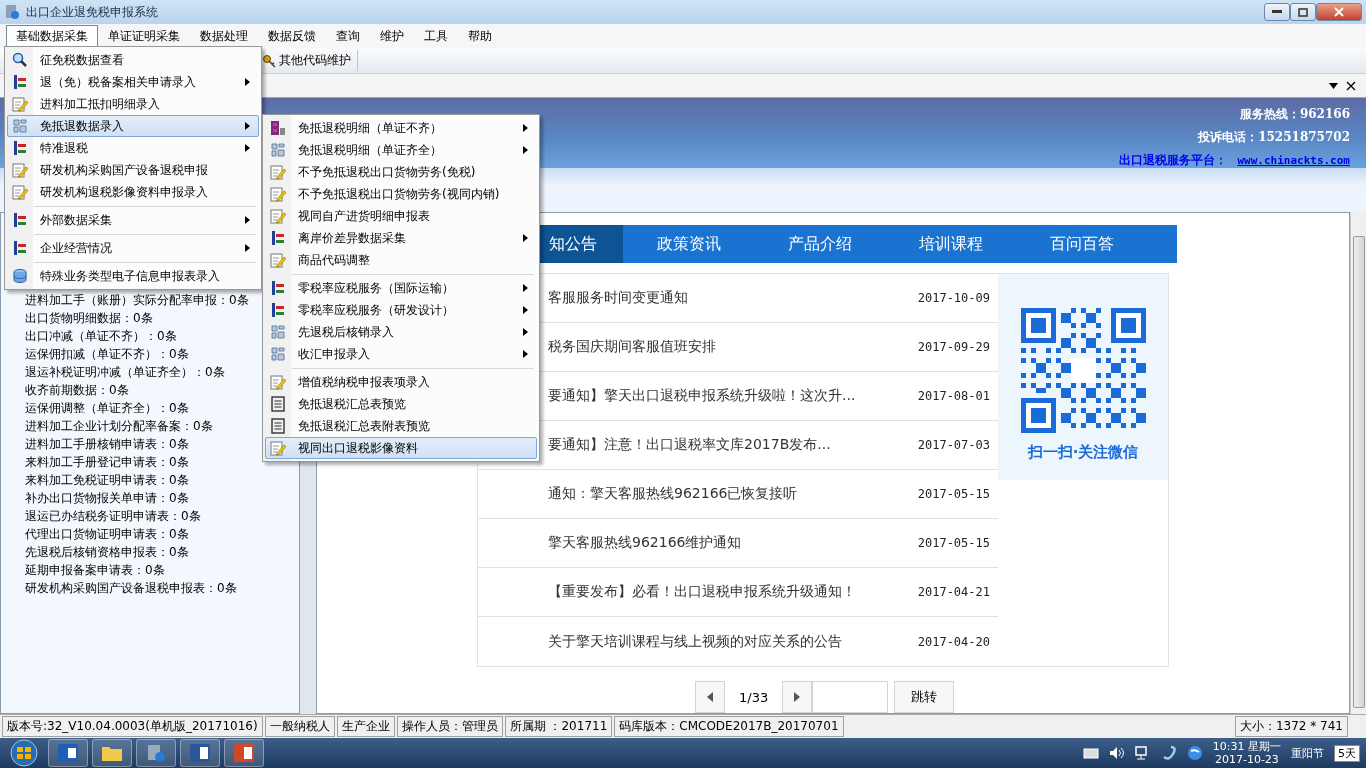 This screenshot has width=1366, height=768. Describe the element at coordinates (1333, 85) in the screenshot. I see `dropdown-icon` at that location.